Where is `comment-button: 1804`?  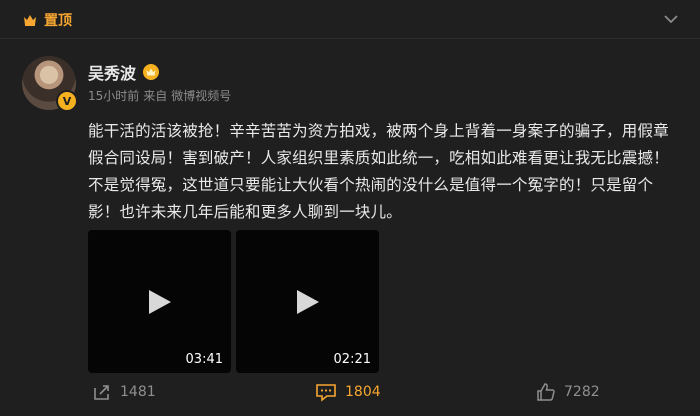
comment-button: 1804 is located at coordinates (348, 392).